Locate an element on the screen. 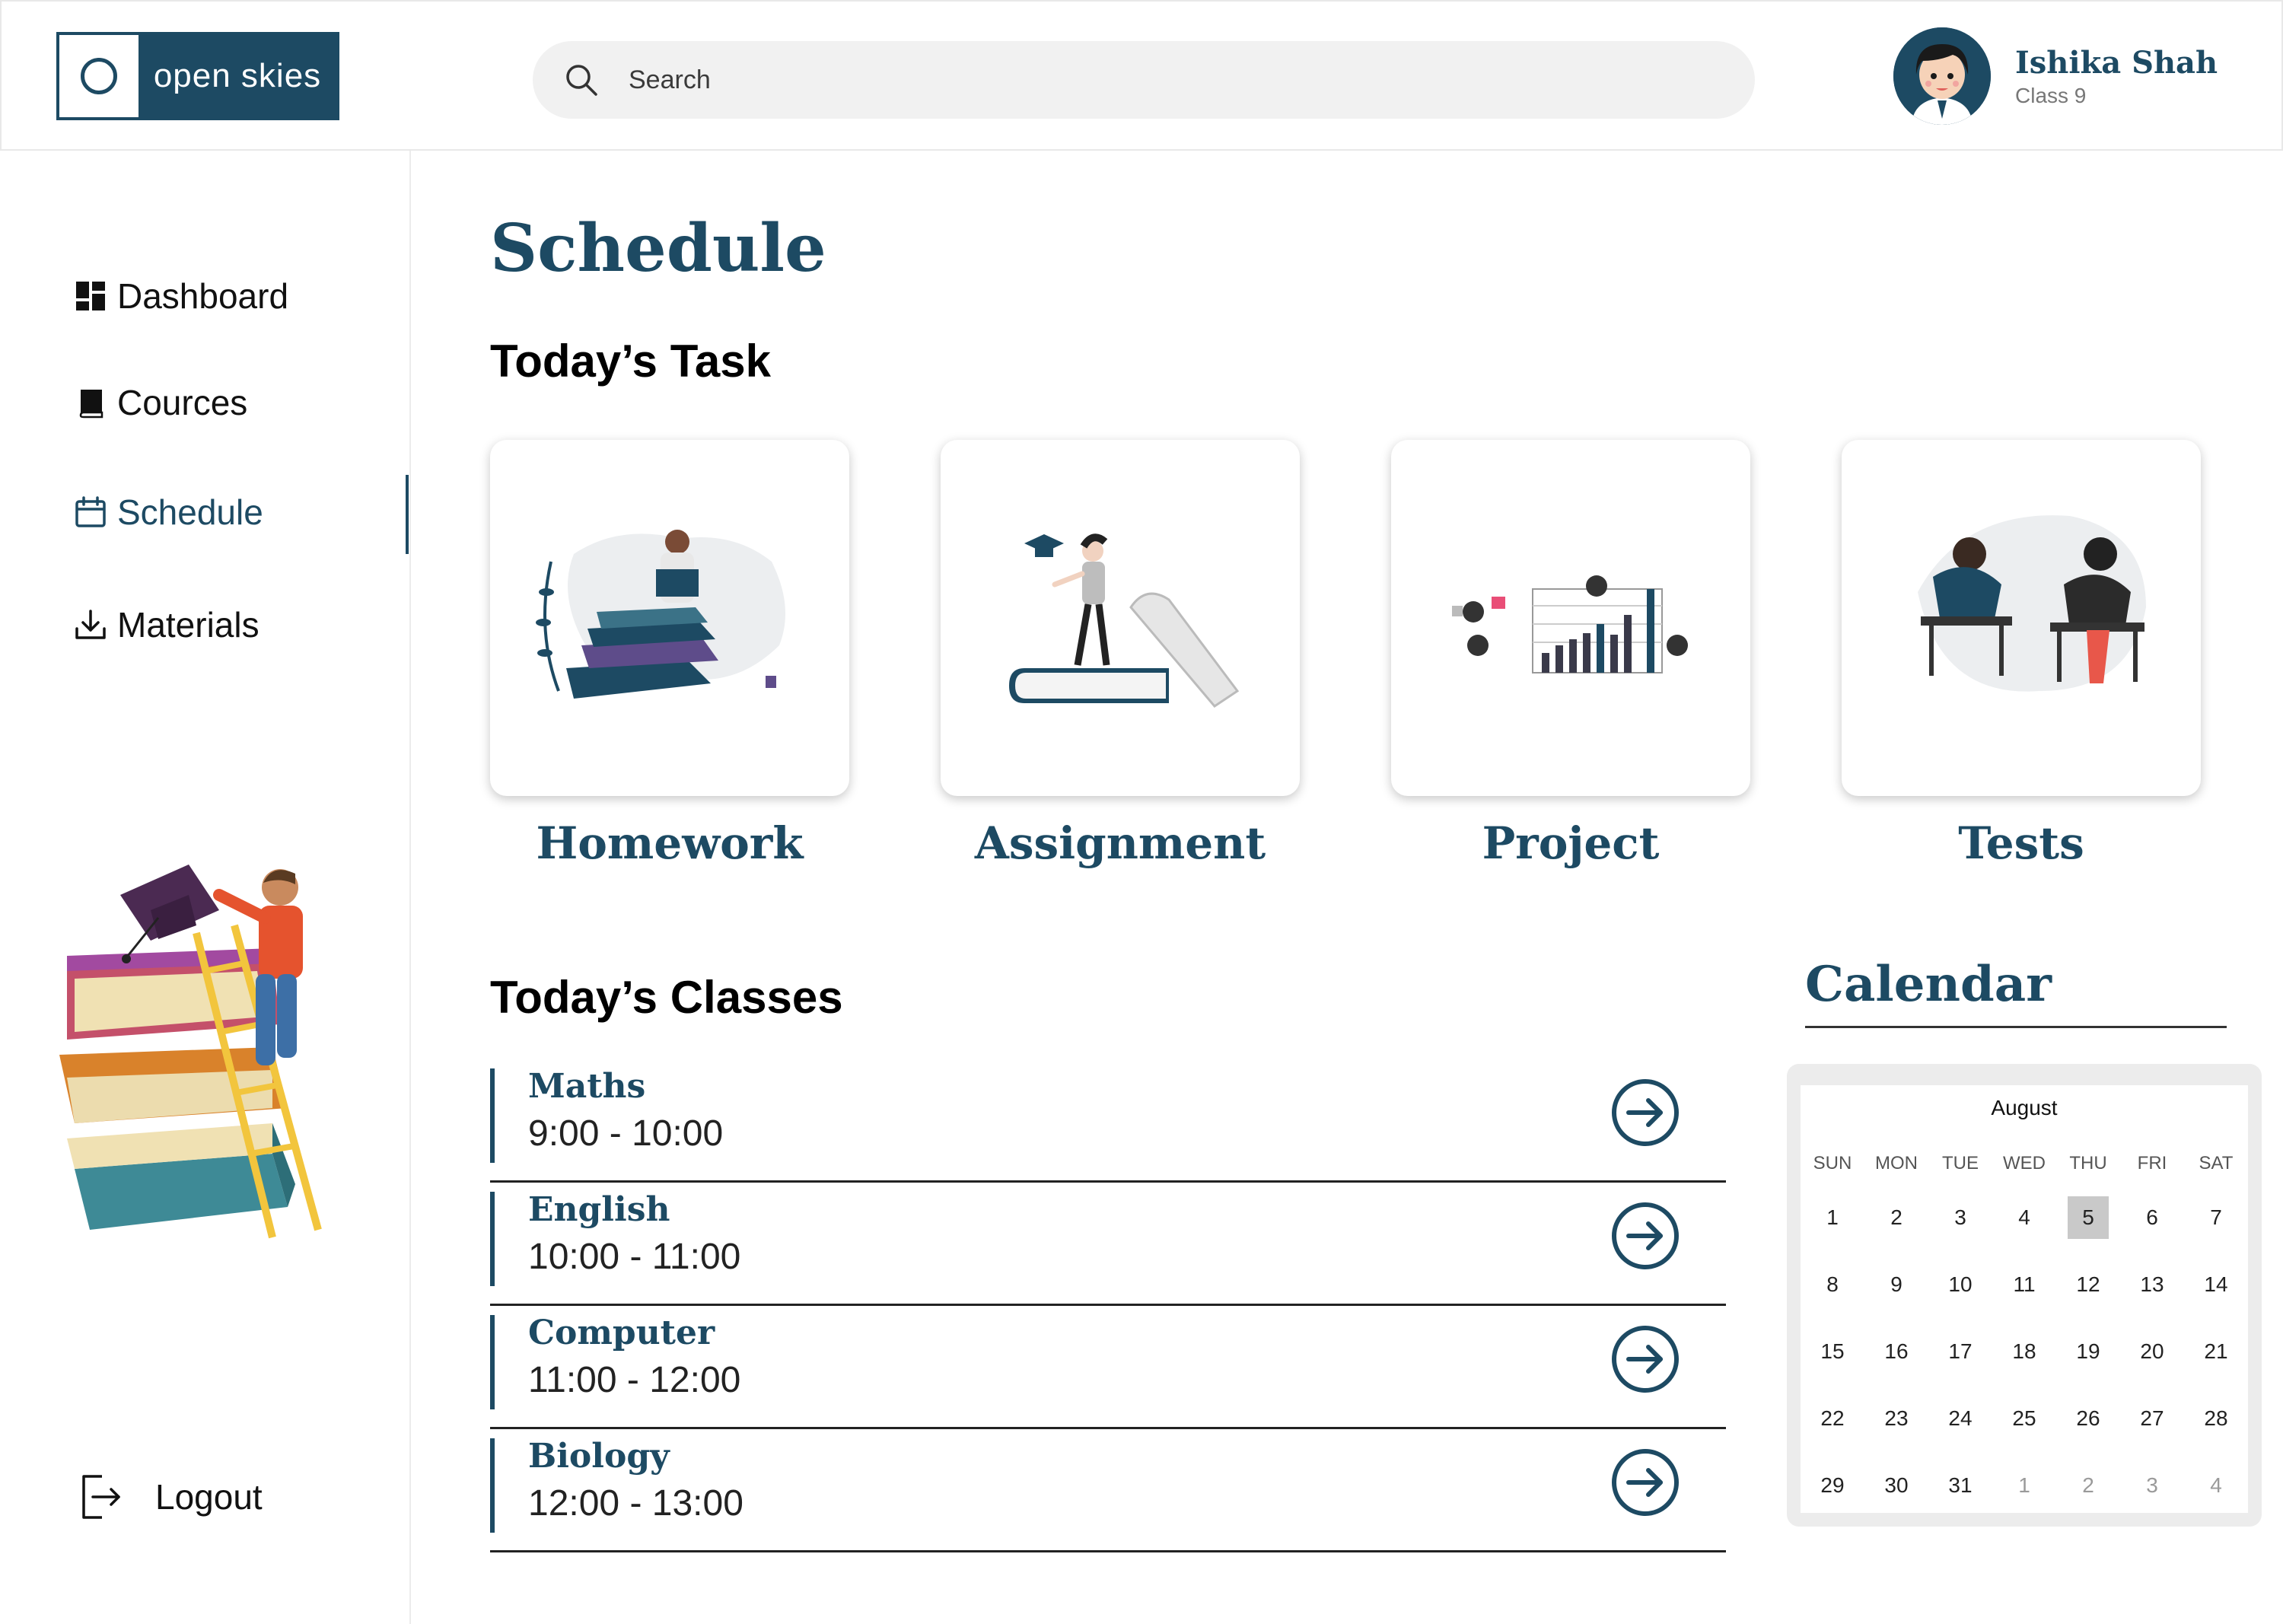 This screenshot has width=2283, height=1624. calendar-day: 24 is located at coordinates (1960, 1418).